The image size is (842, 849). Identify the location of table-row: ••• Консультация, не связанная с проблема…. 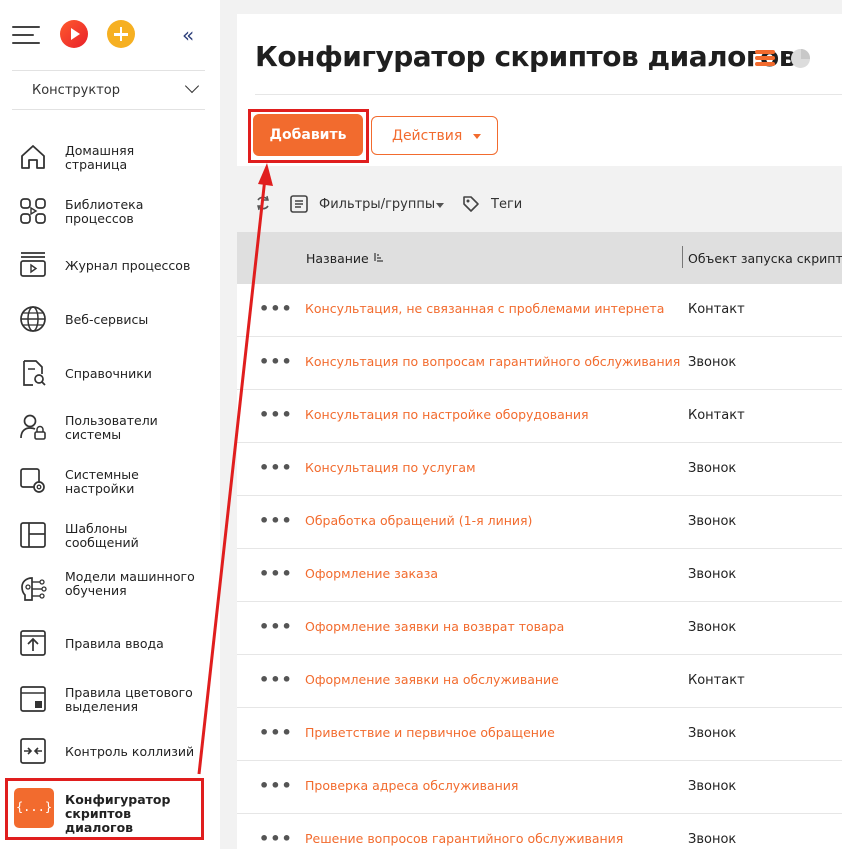
(539, 310).